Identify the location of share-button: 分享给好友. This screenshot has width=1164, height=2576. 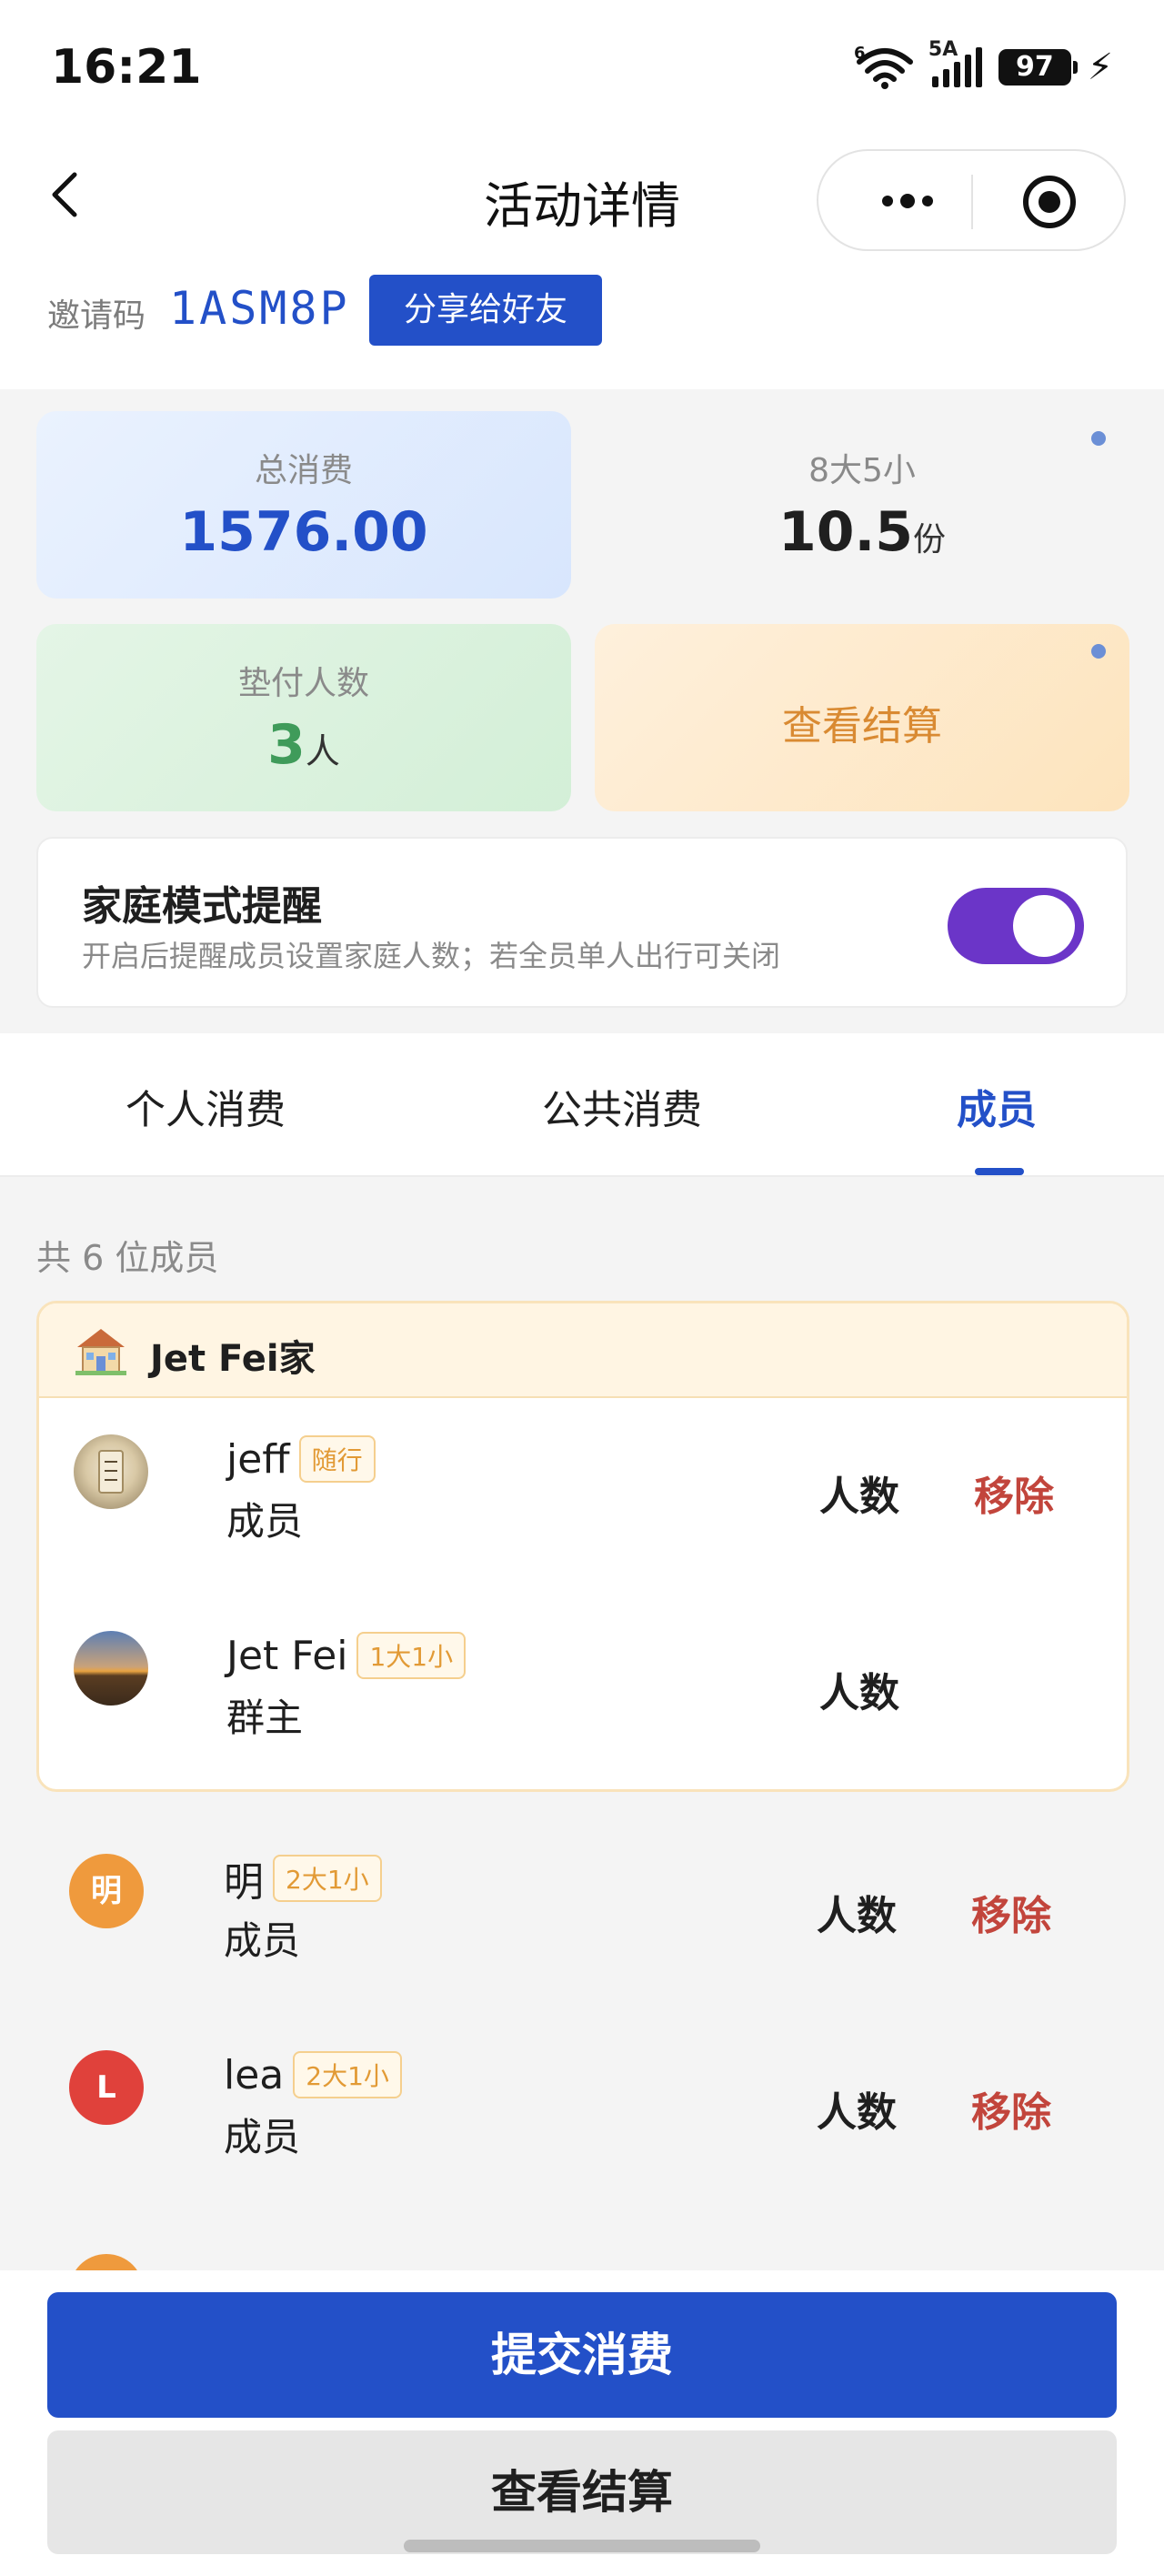
(486, 310).